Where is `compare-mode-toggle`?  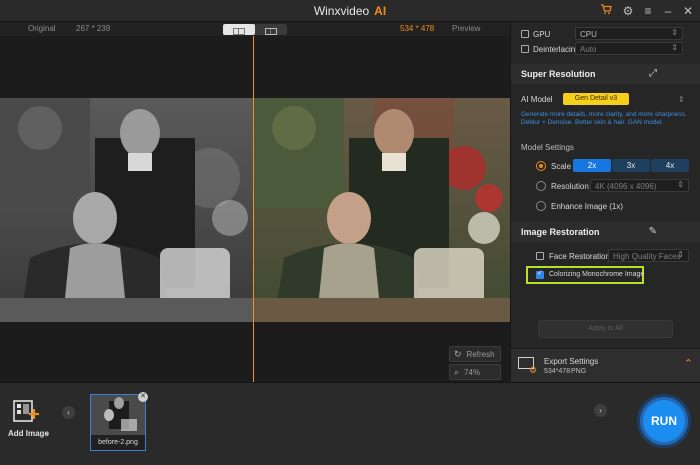
compare-mode-toggle is located at coordinates (255, 29).